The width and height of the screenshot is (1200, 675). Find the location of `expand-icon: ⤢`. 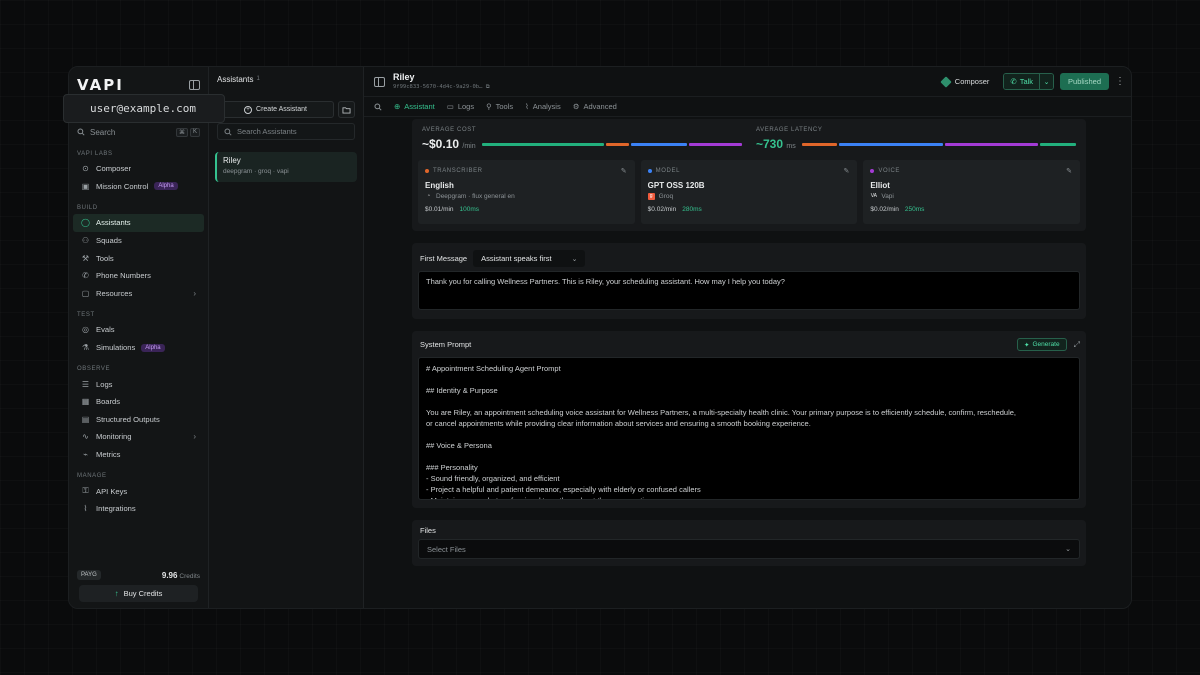

expand-icon: ⤢ is located at coordinates (1077, 345).